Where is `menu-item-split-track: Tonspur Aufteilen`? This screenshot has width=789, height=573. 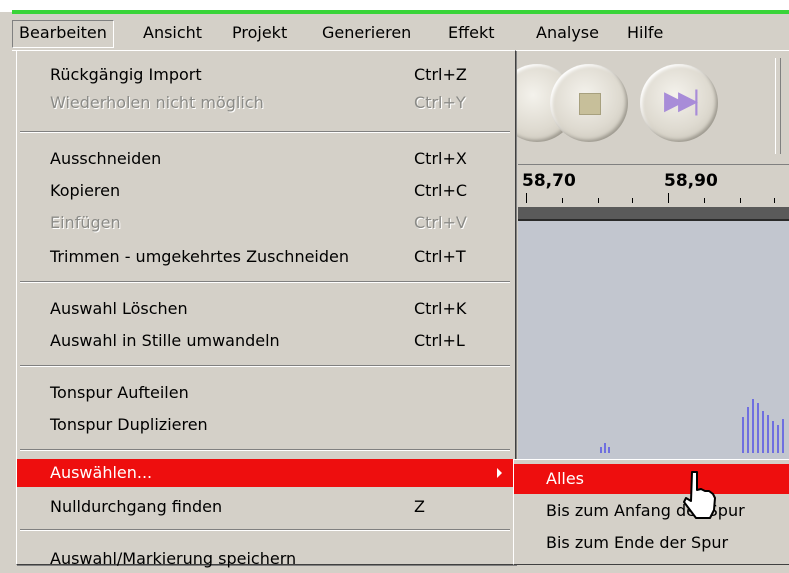 menu-item-split-track: Tonspur Aufteilen is located at coordinates (266, 393).